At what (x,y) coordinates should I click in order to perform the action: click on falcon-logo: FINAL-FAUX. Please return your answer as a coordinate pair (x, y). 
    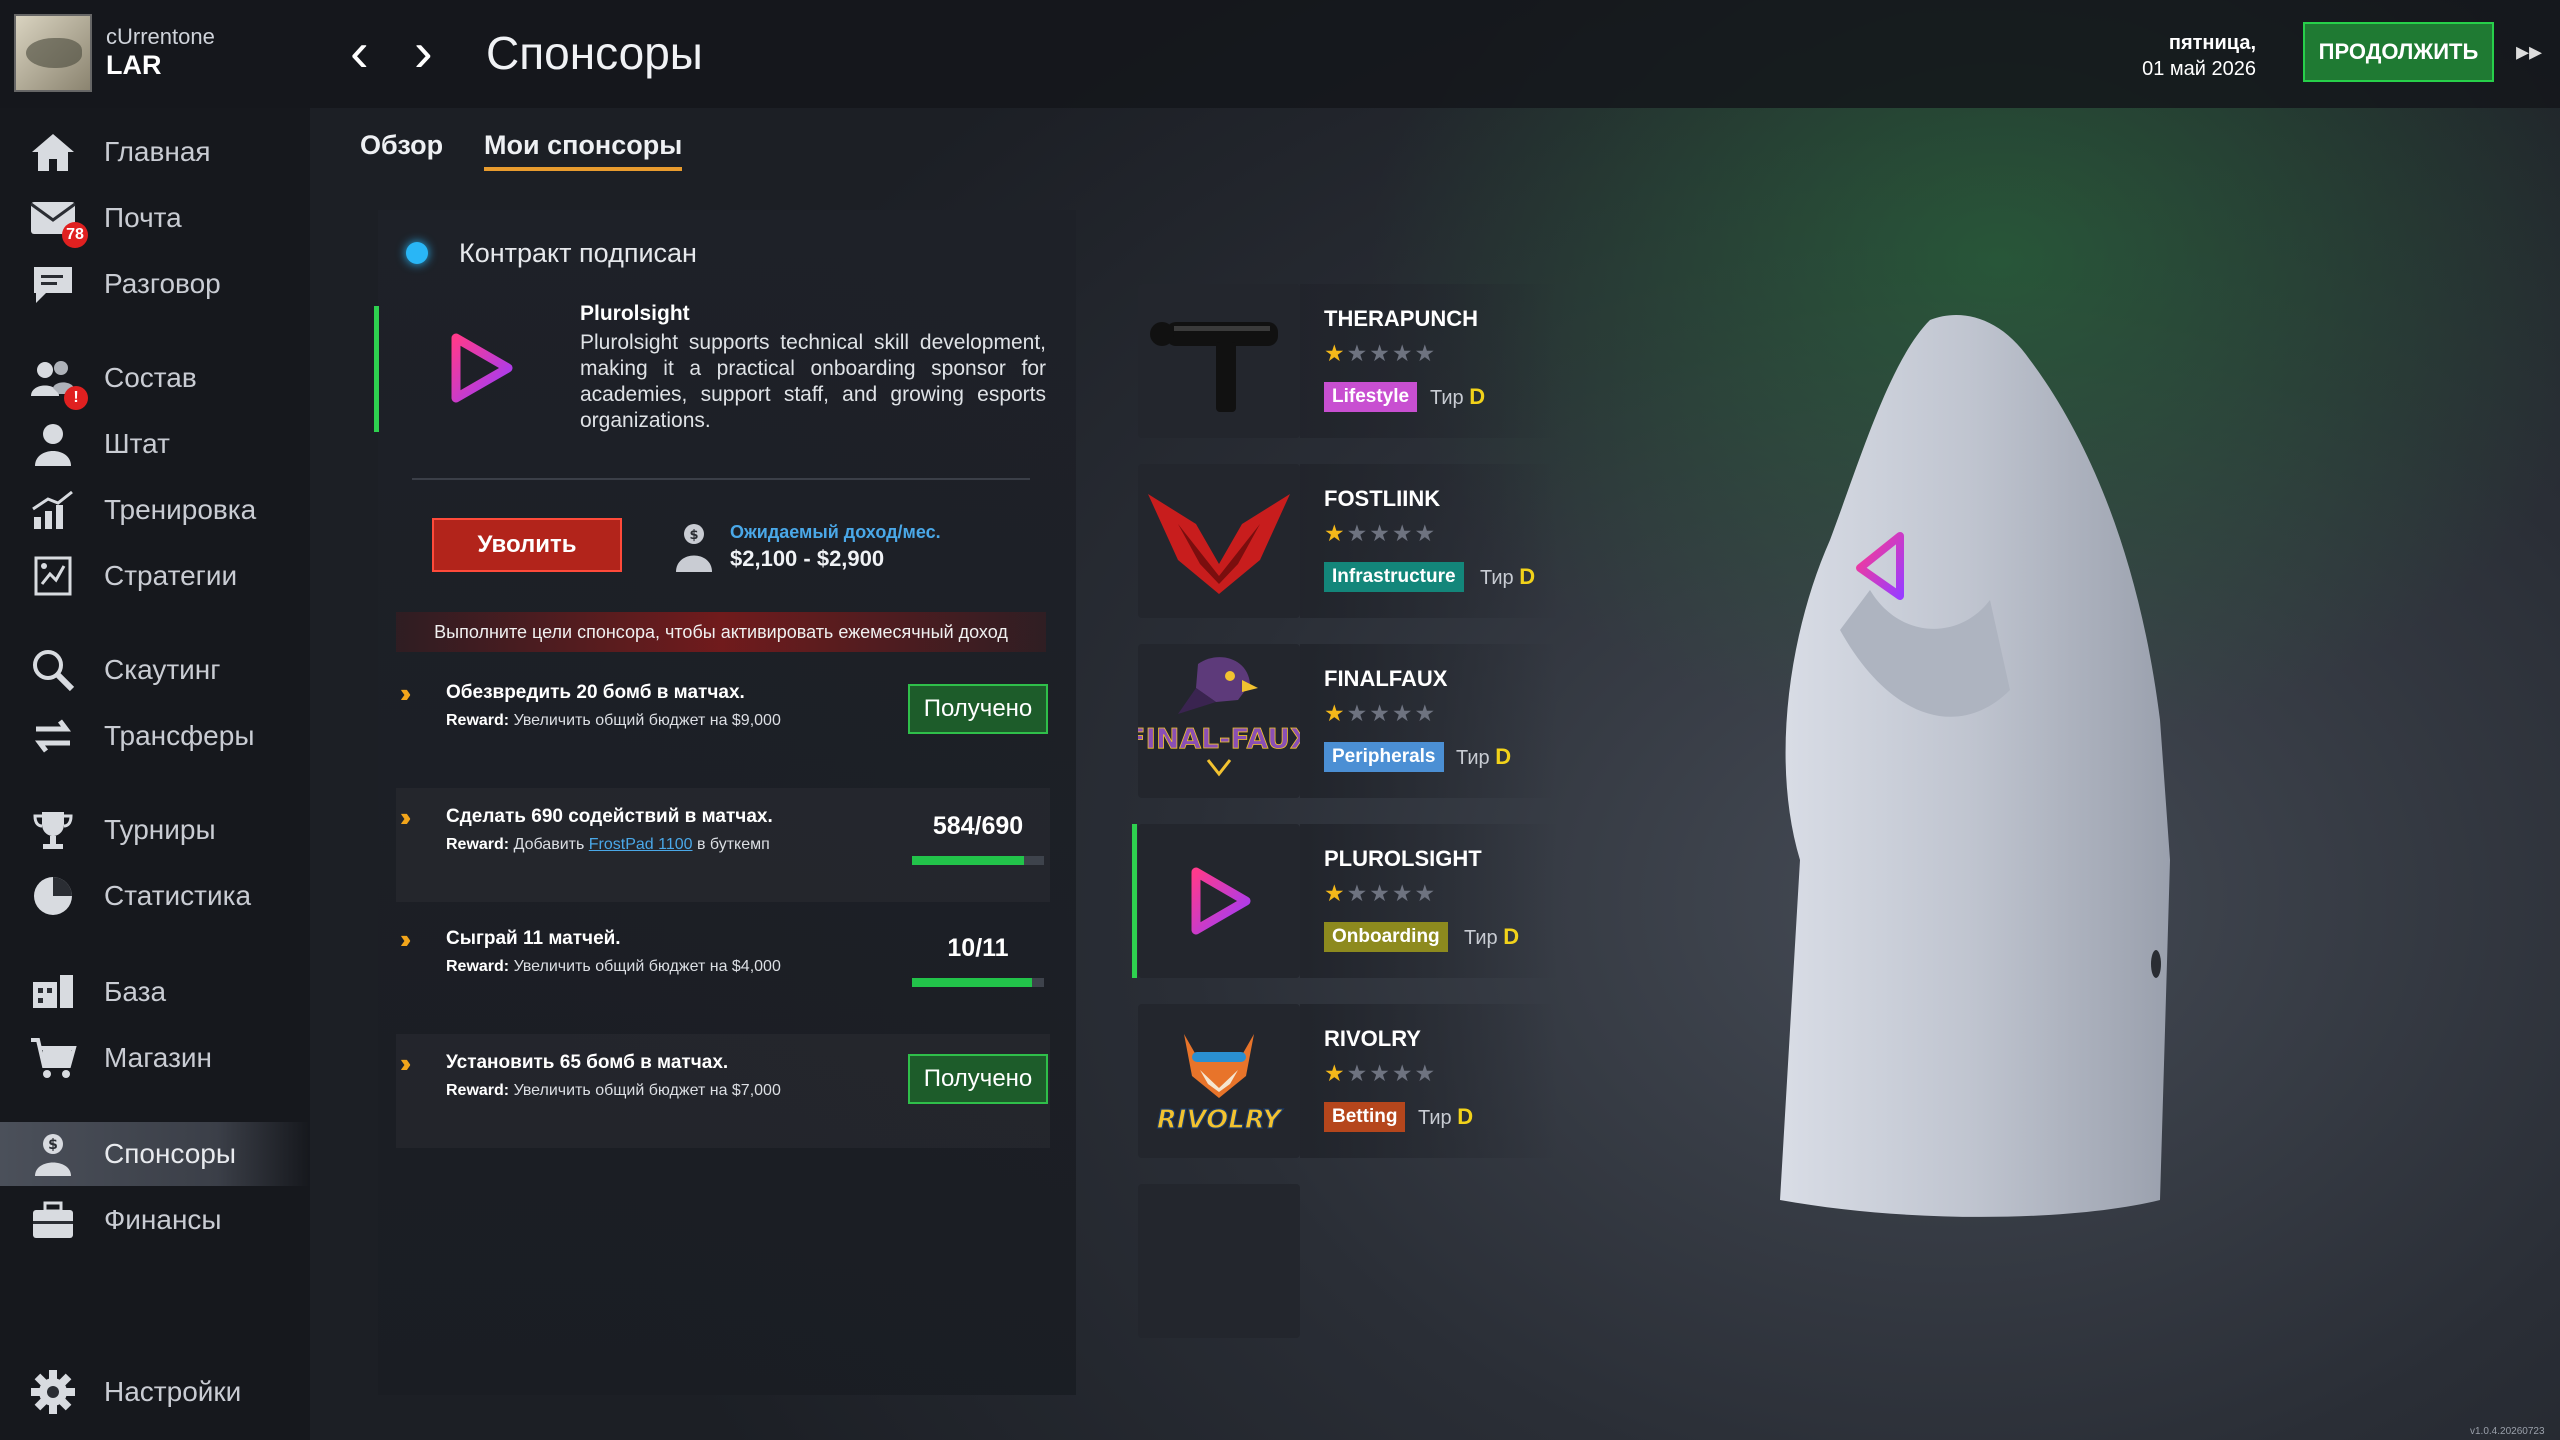
    Looking at the image, I should click on (1219, 717).